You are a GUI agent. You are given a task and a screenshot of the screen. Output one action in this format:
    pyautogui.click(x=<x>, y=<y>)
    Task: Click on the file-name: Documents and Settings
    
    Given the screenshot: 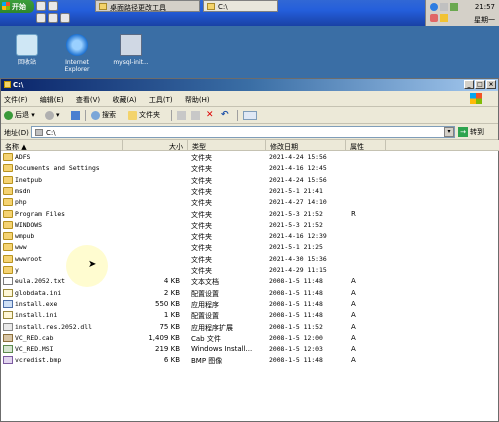 What is the action you would take?
    pyautogui.click(x=57, y=168)
    